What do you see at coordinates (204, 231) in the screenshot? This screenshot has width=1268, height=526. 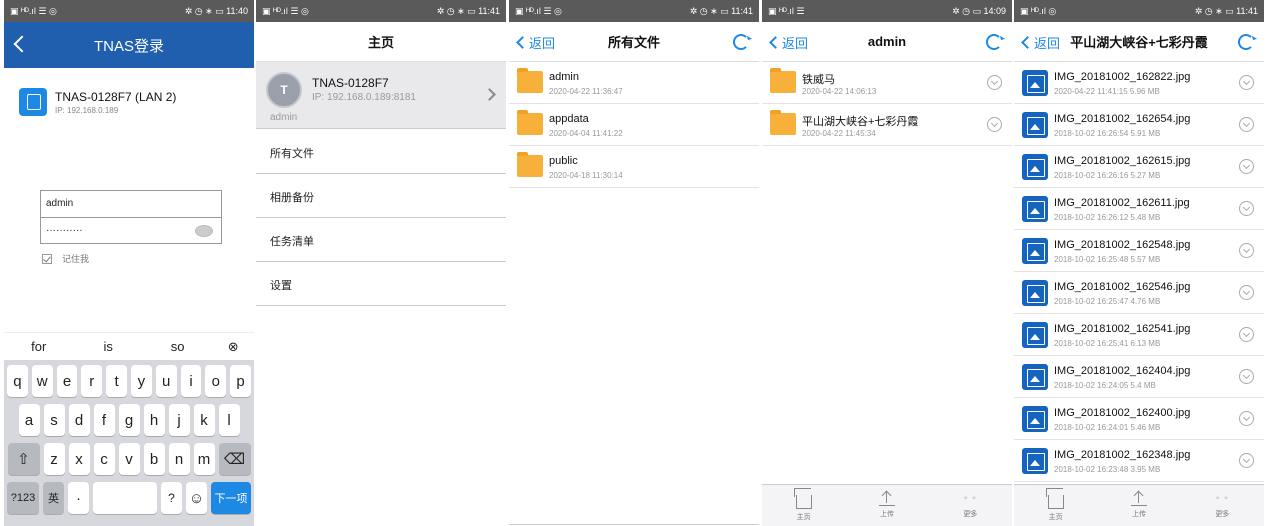 I see `eye-icon` at bounding box center [204, 231].